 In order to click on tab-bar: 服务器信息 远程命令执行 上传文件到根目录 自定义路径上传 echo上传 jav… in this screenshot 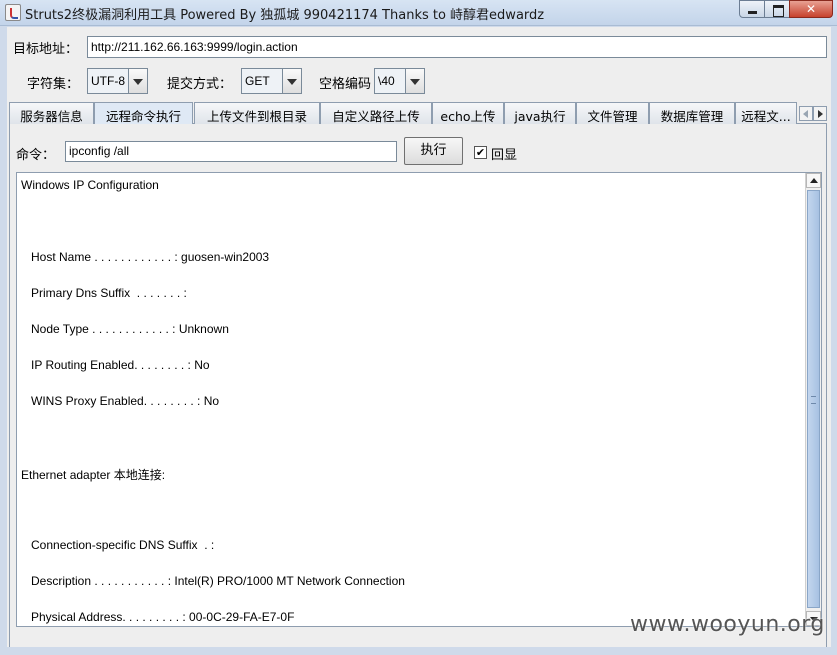, I will do `click(418, 113)`.